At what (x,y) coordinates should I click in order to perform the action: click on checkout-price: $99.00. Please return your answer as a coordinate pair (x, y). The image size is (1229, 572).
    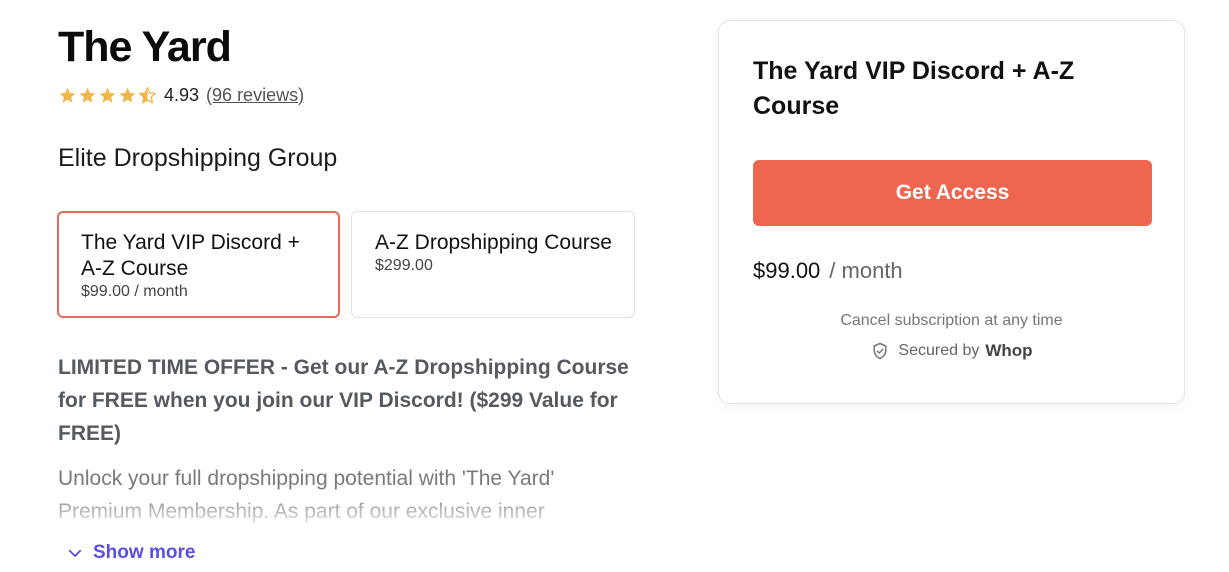
    Looking at the image, I should click on (787, 270).